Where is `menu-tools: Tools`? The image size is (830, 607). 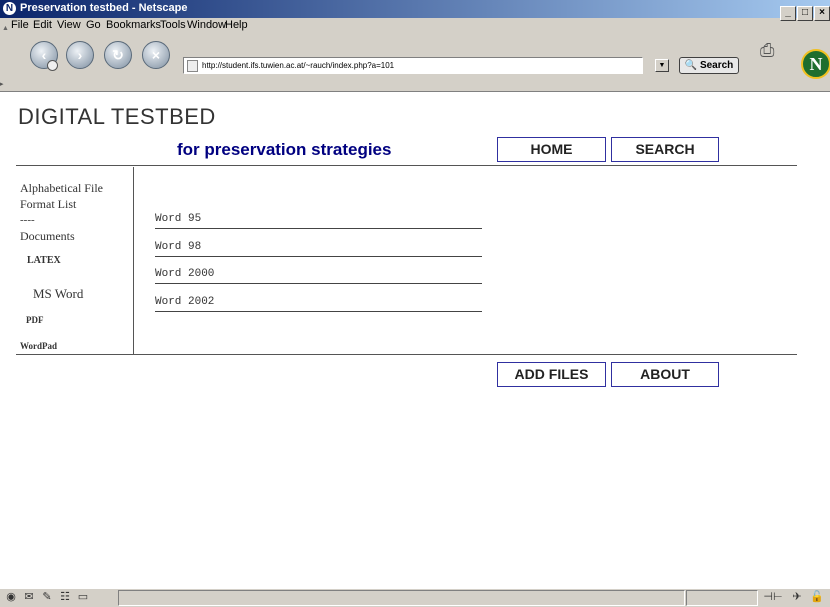 menu-tools: Tools is located at coordinates (173, 25).